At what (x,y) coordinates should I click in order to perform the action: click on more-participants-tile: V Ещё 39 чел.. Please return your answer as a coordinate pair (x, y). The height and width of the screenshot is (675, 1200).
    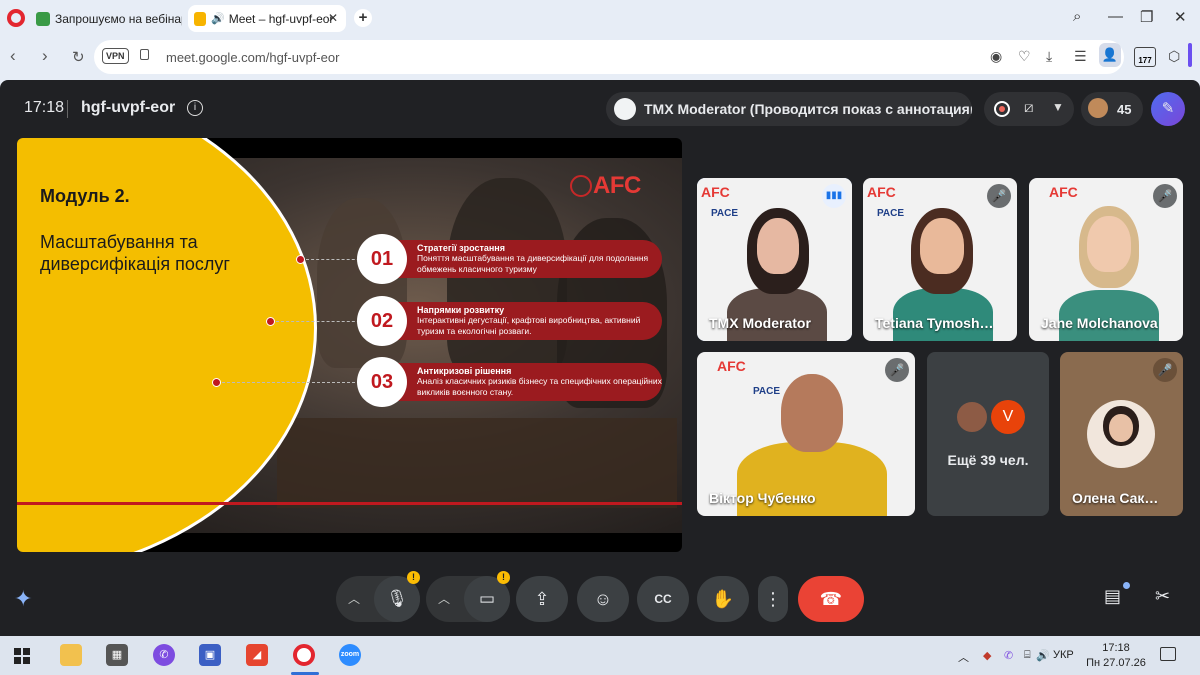
    Looking at the image, I should click on (988, 434).